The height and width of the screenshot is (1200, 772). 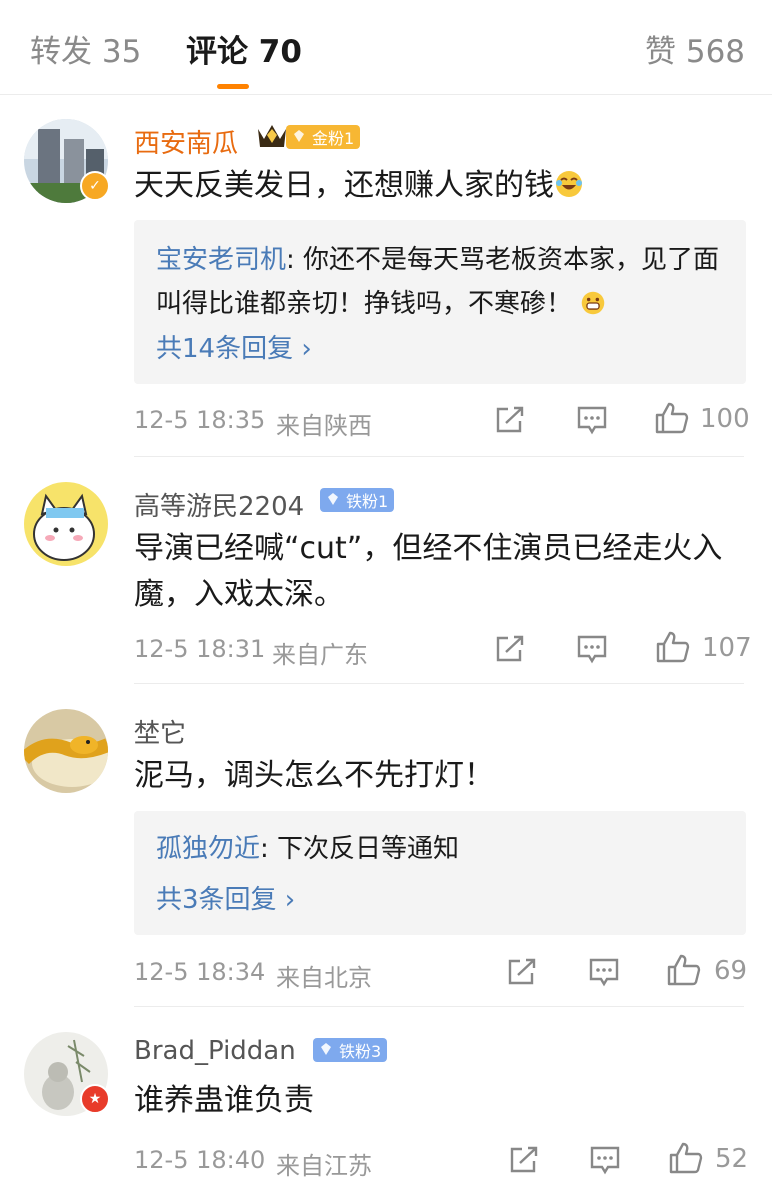 What do you see at coordinates (731, 971) in the screenshot?
I see `like-count: 69` at bounding box center [731, 971].